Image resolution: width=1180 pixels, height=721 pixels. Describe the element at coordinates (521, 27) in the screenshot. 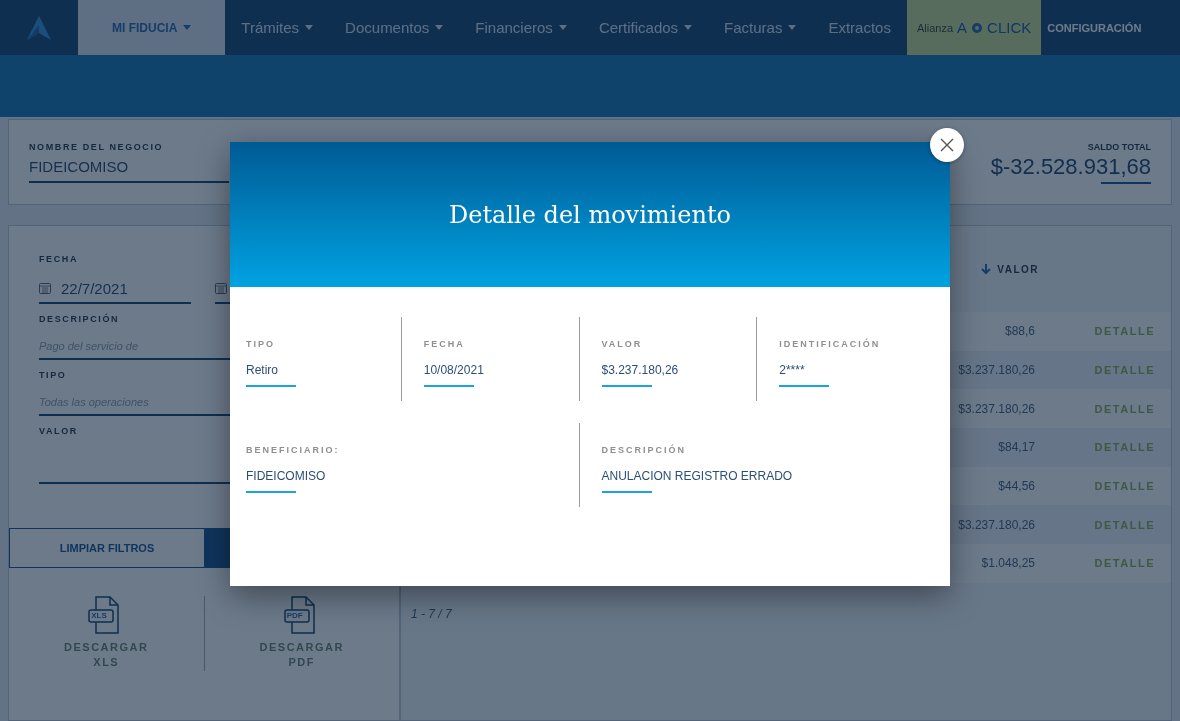

I see `nav-menu-item: Financieros` at that location.